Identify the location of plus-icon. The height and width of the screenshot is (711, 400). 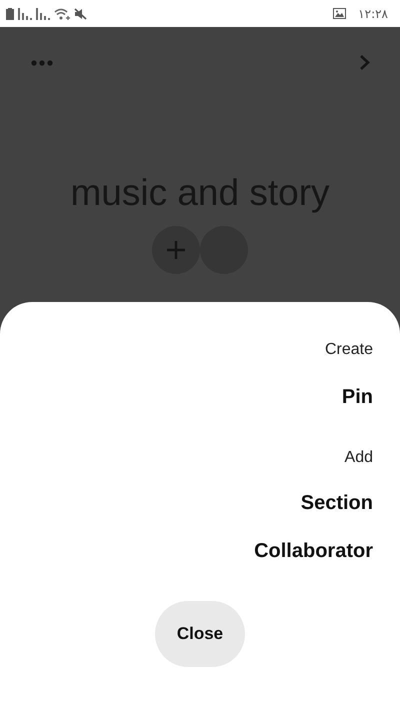
(176, 250).